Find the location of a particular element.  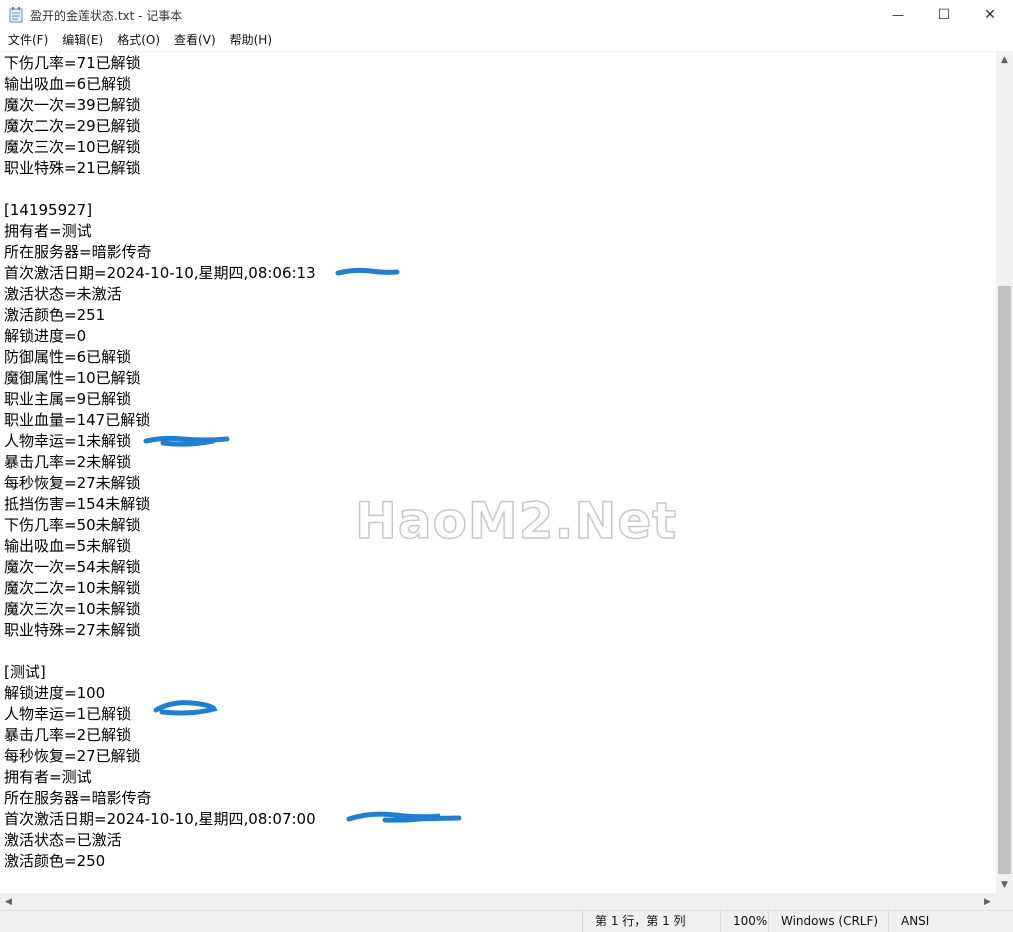

text-line: 抵挡伤害=154未解锁 is located at coordinates (77, 504).